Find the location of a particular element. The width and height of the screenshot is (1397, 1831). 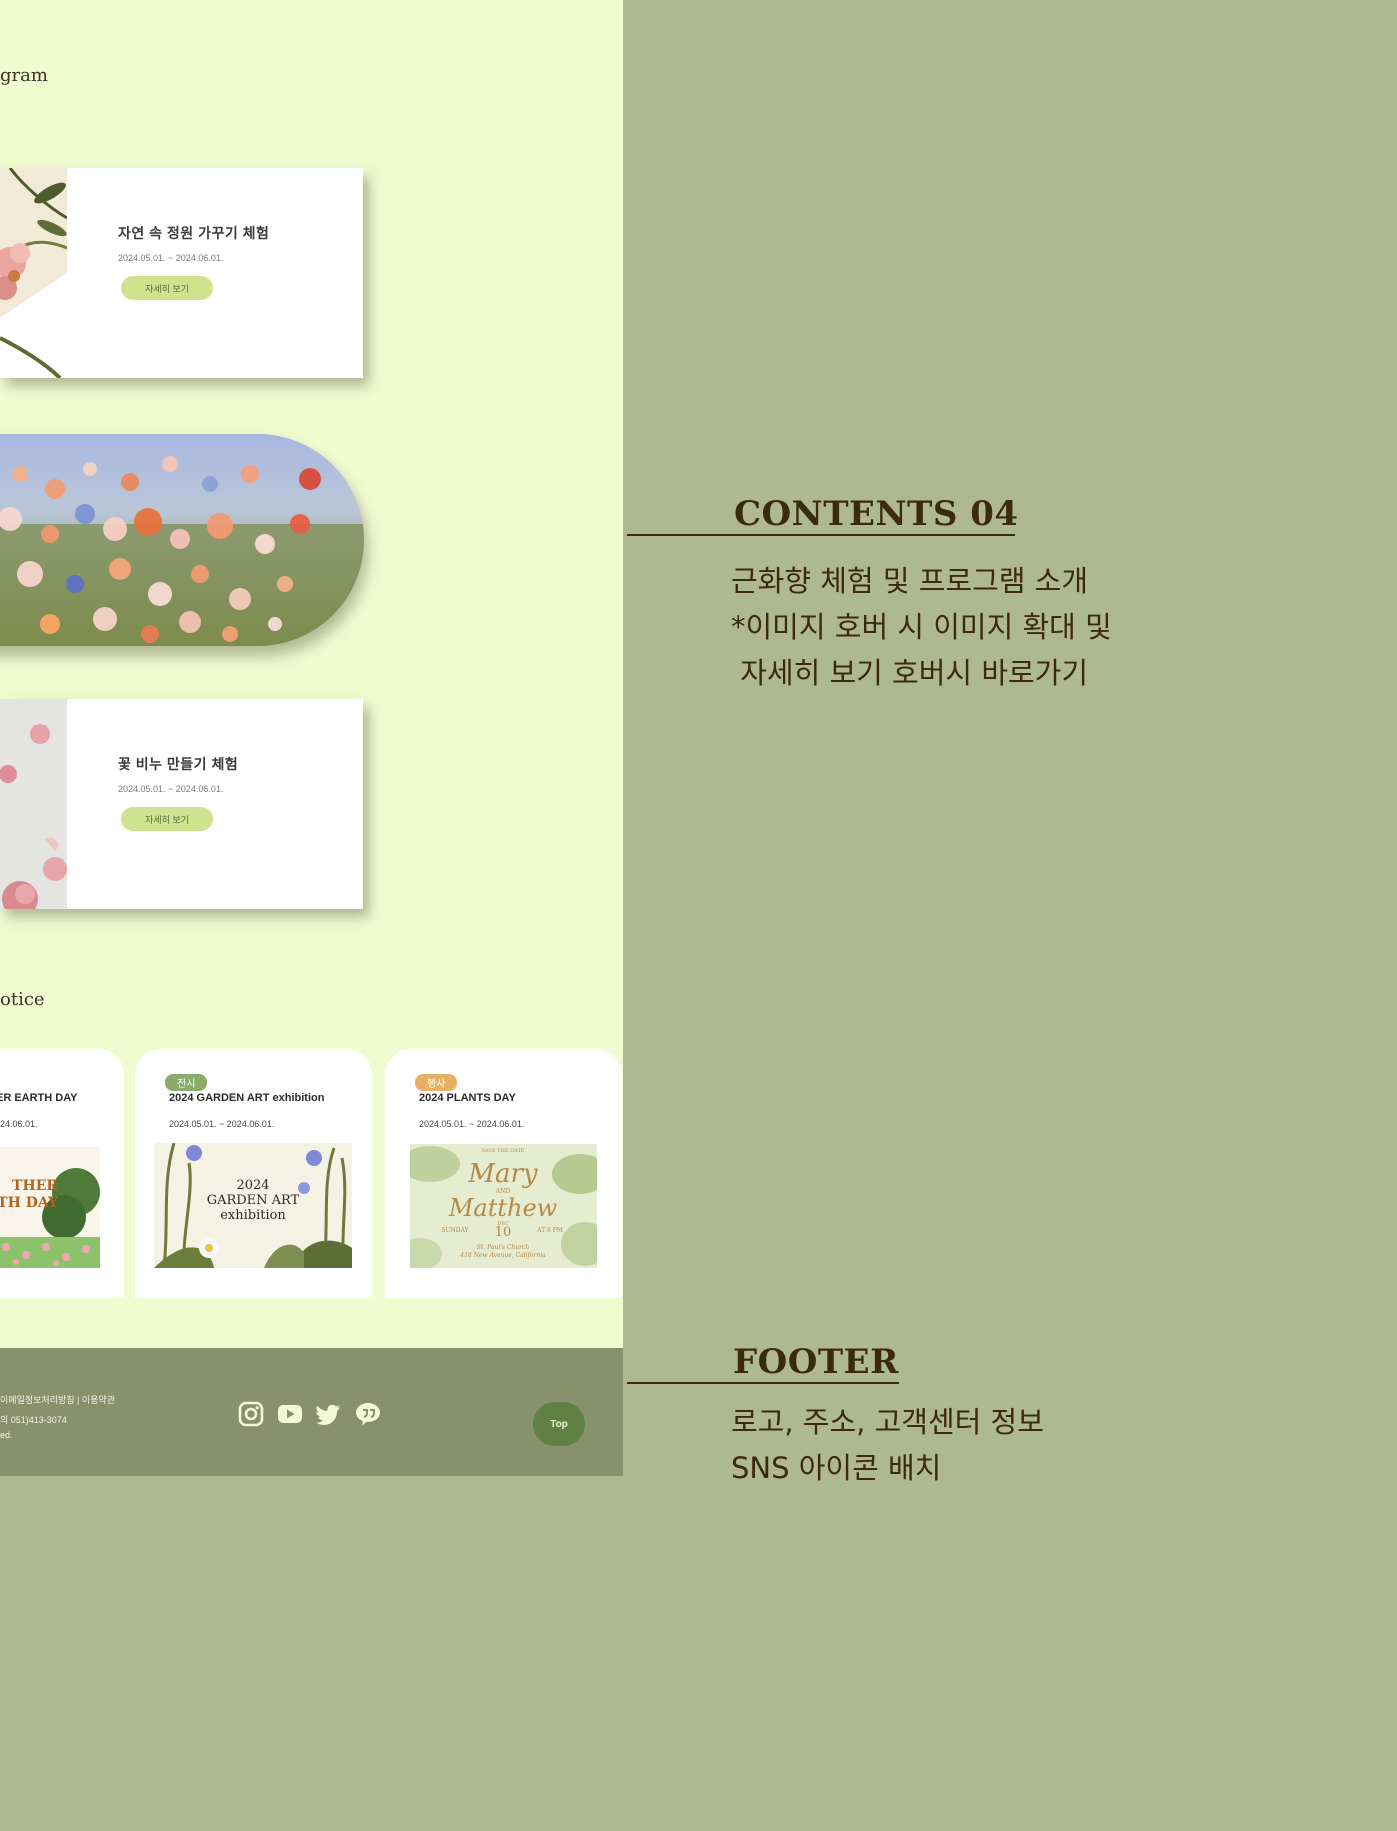

youtube-icon is located at coordinates (290, 1414).